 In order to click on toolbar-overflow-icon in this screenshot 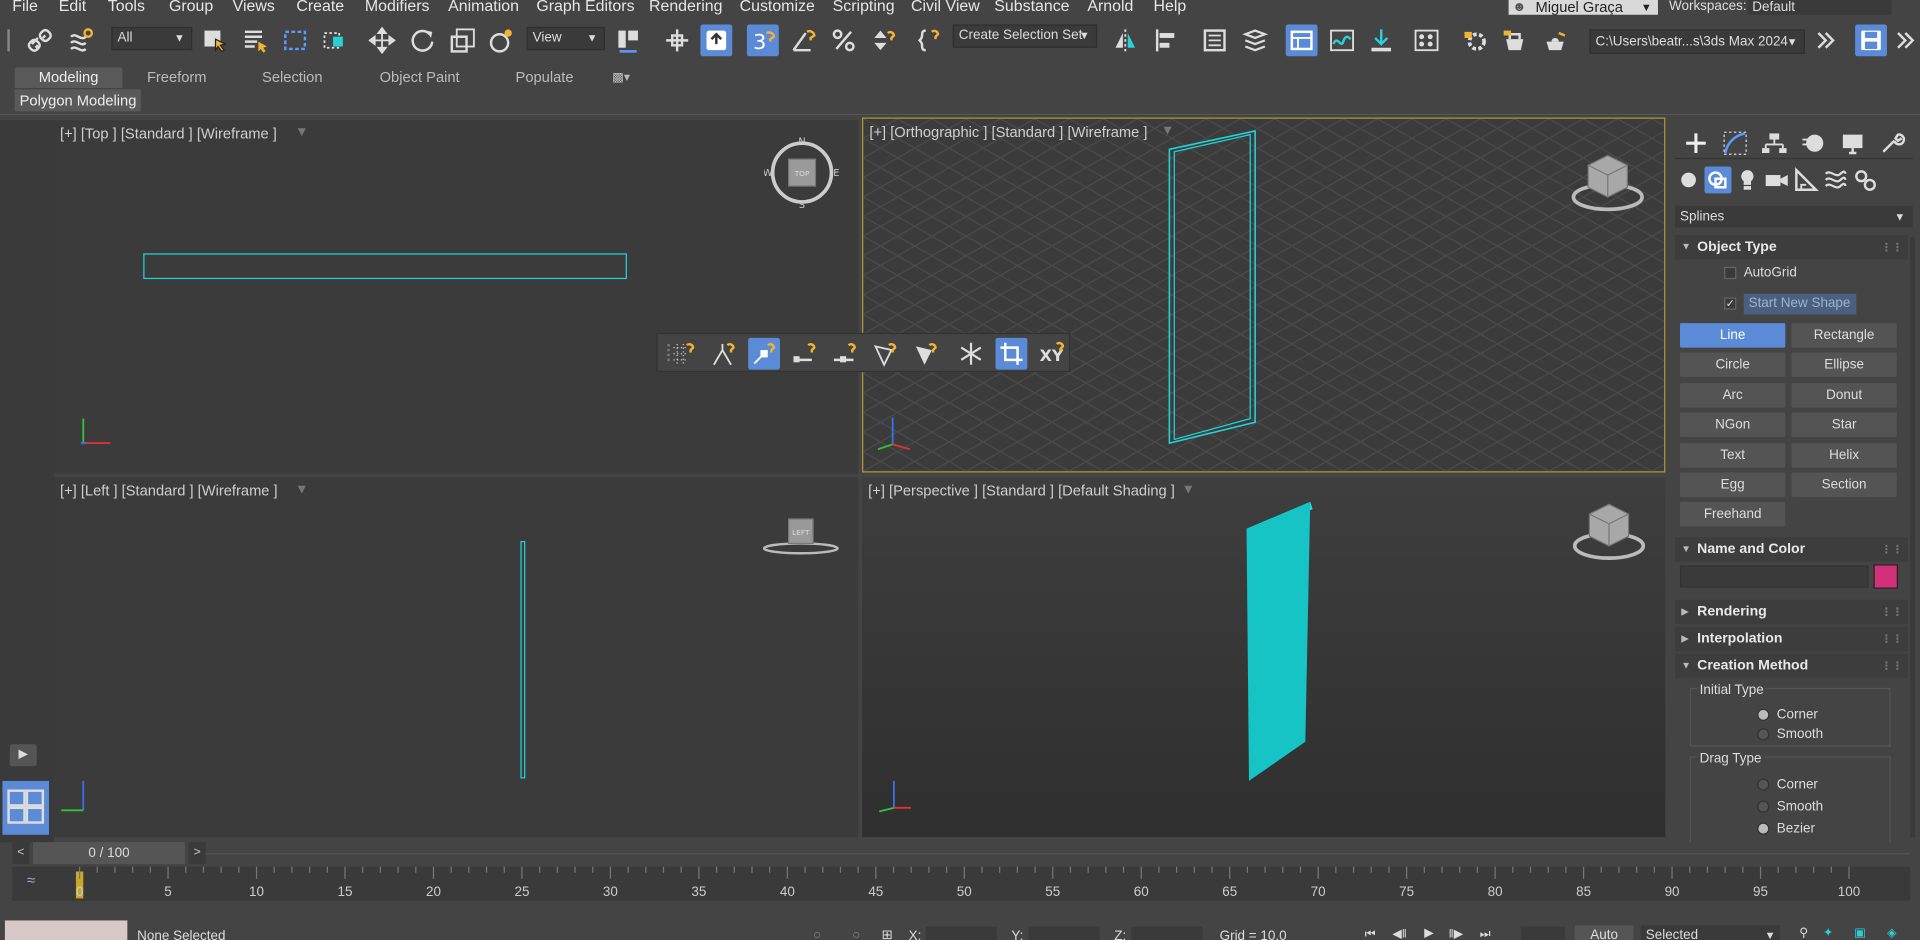, I will do `click(1826, 40)`.